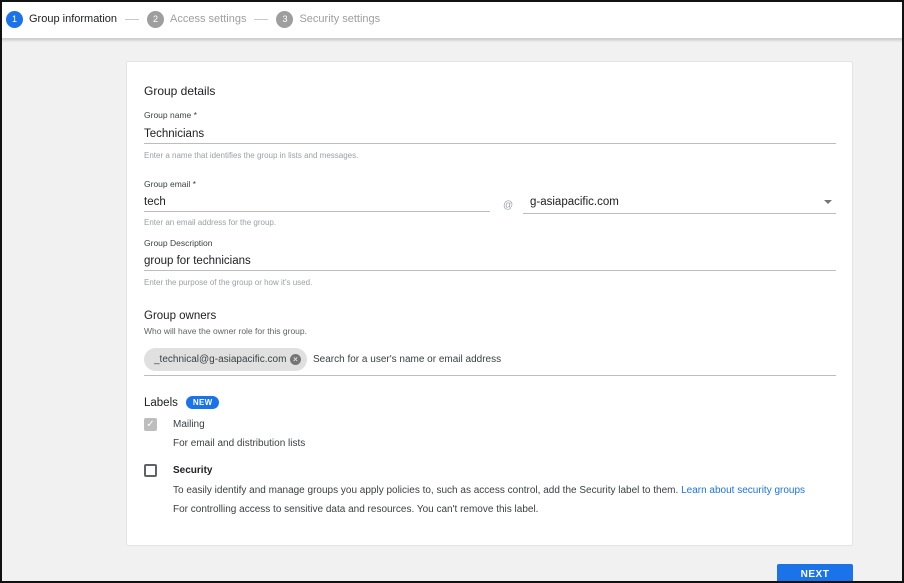 This screenshot has height=583, width=904. I want to click on group-email-underline, so click(317, 211).